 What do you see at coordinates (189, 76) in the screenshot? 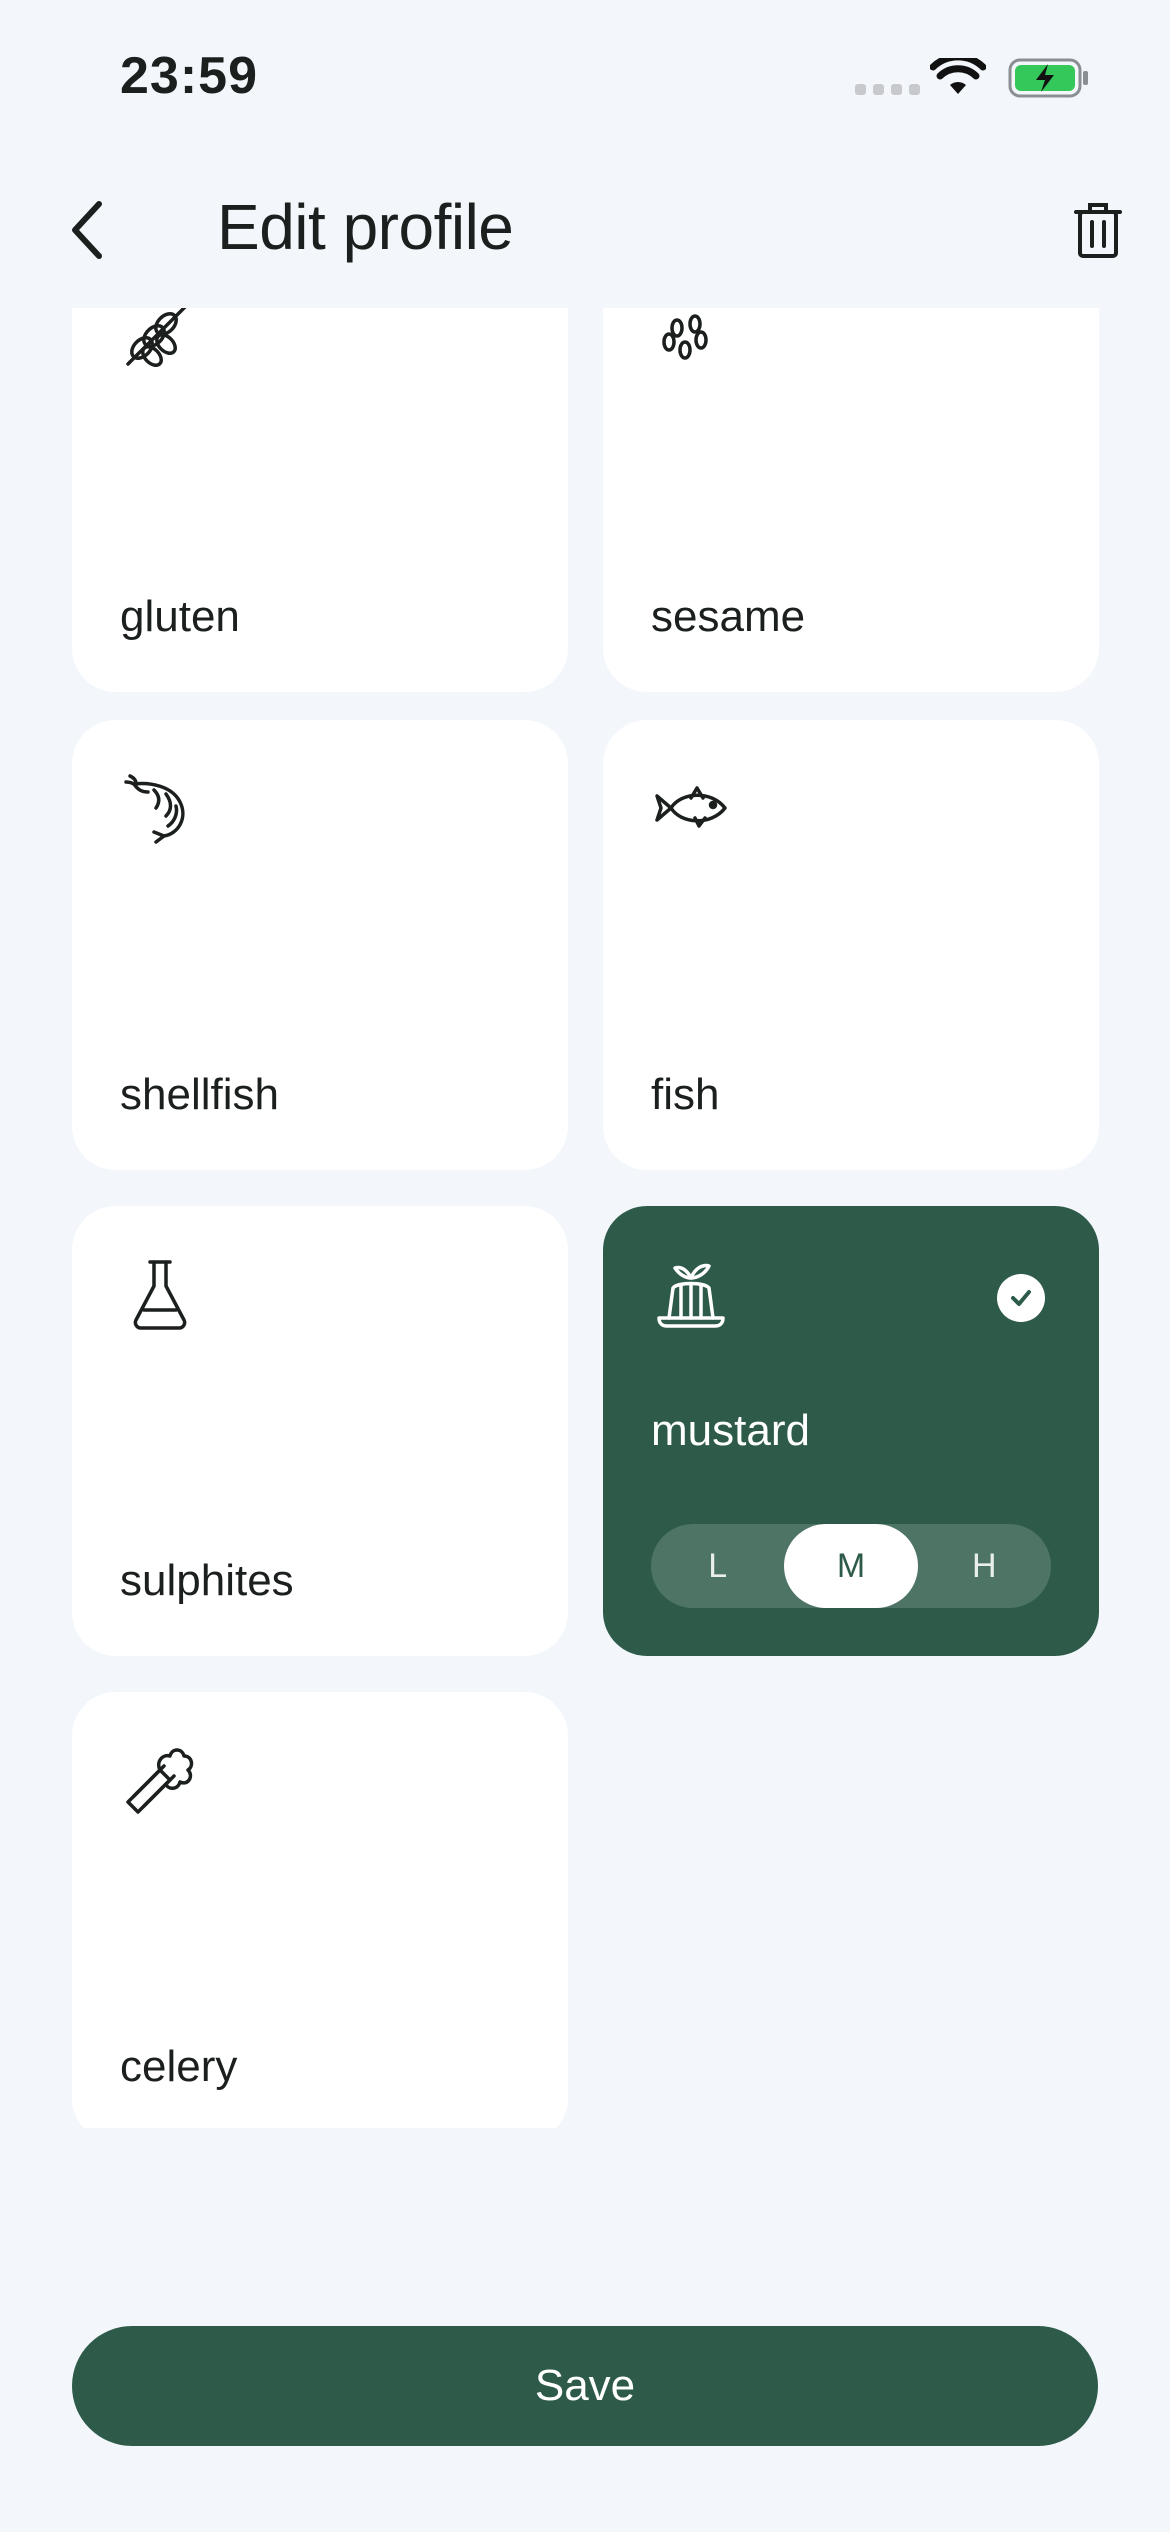
I see `status-time: 23:59` at bounding box center [189, 76].